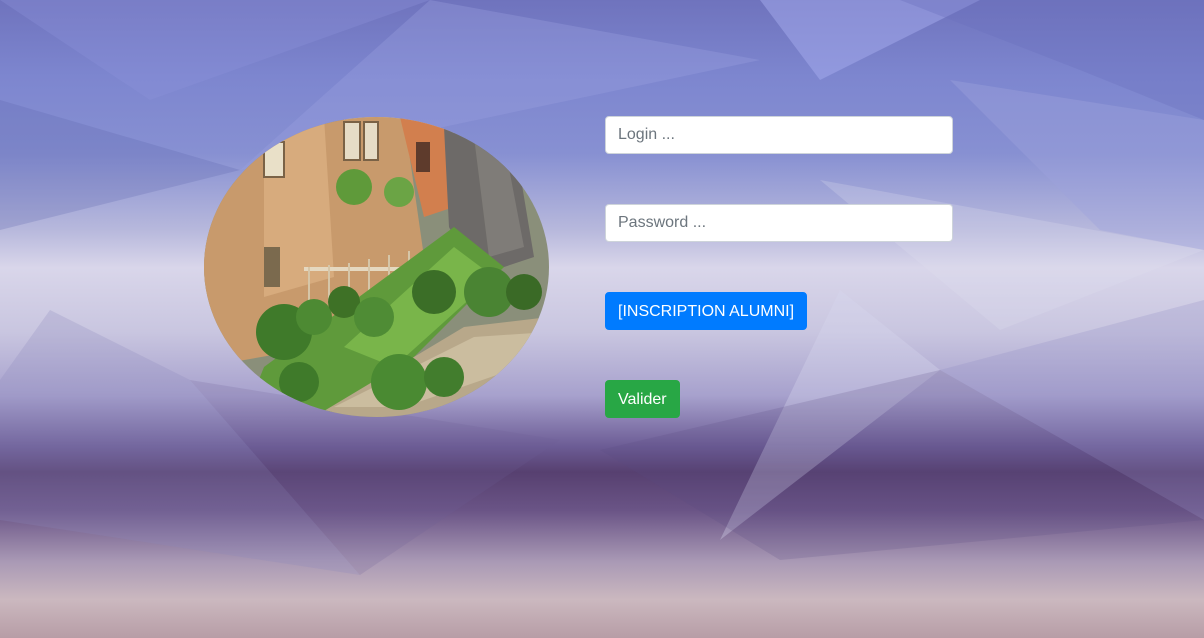  I want to click on campus-photo, so click(376, 267).